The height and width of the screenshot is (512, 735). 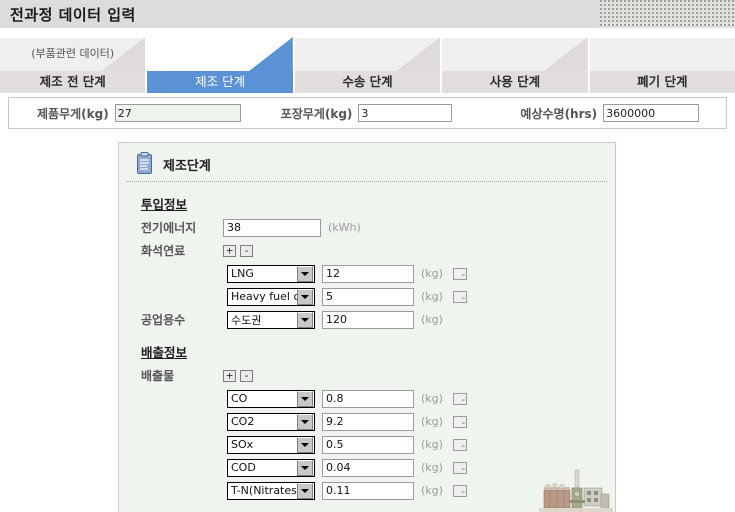 What do you see at coordinates (246, 250) in the screenshot?
I see `remove-fossil-fuel-button: -` at bounding box center [246, 250].